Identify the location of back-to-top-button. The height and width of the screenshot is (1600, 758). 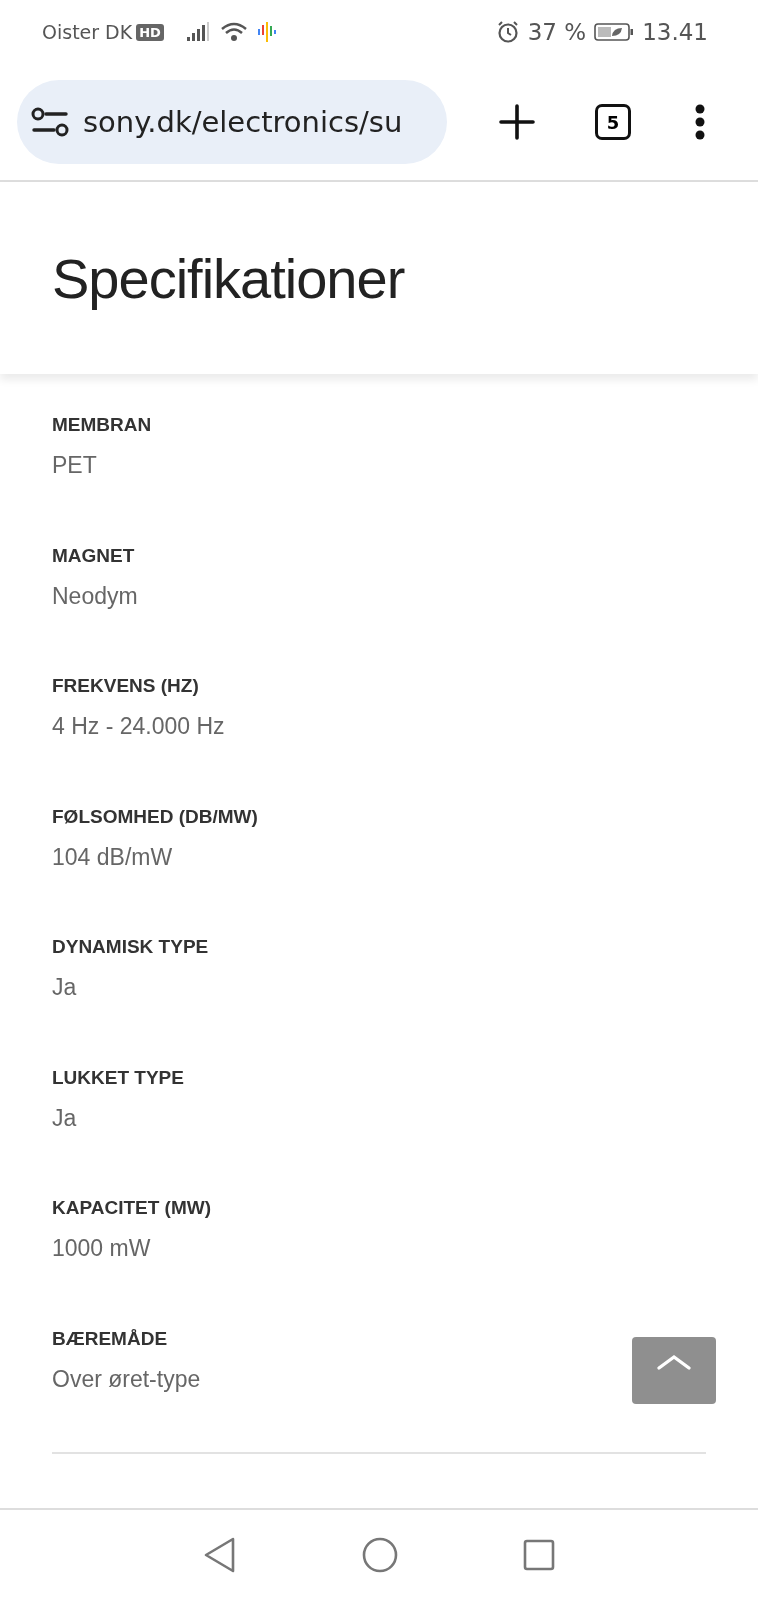
(674, 1370).